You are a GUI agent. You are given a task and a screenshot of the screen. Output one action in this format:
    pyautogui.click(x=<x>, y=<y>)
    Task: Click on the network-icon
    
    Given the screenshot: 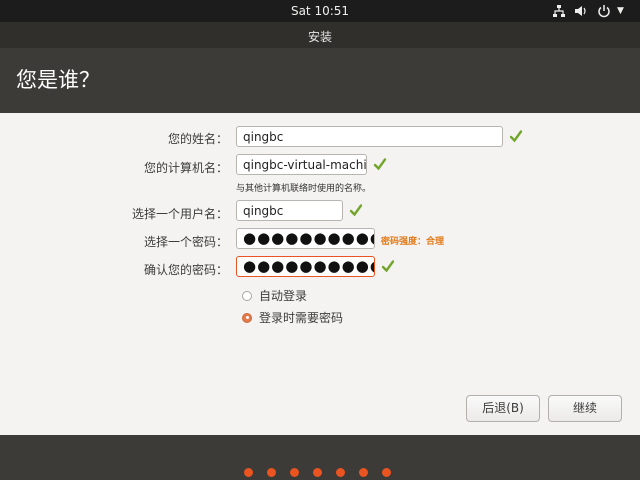 What is the action you would take?
    pyautogui.click(x=559, y=11)
    